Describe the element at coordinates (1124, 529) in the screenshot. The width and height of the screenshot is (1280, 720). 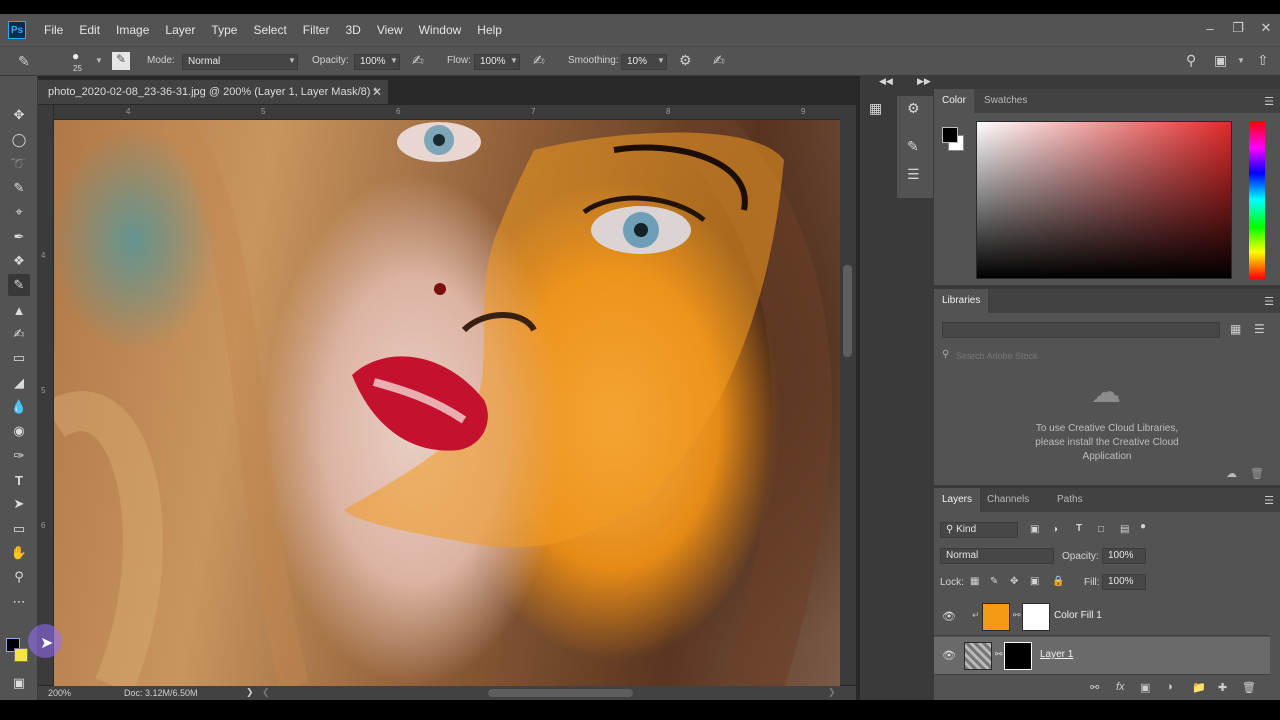
I see `filter-smart-icon: ▤` at that location.